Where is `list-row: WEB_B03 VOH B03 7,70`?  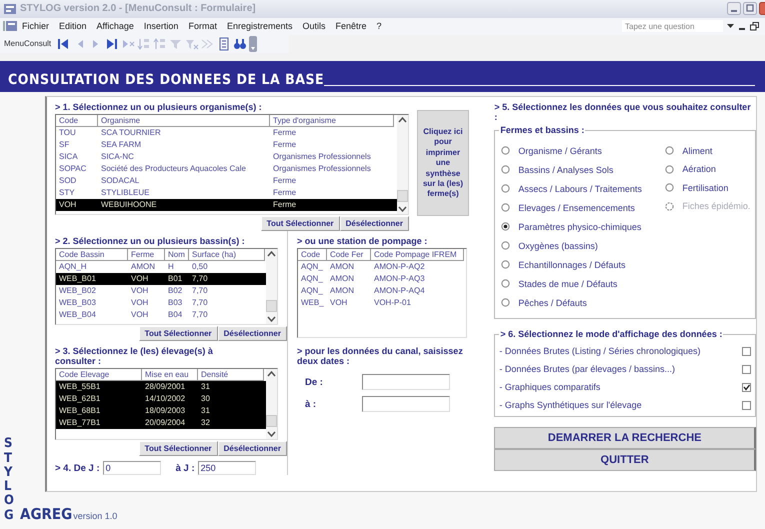 list-row: WEB_B03 VOH B03 7,70 is located at coordinates (161, 303).